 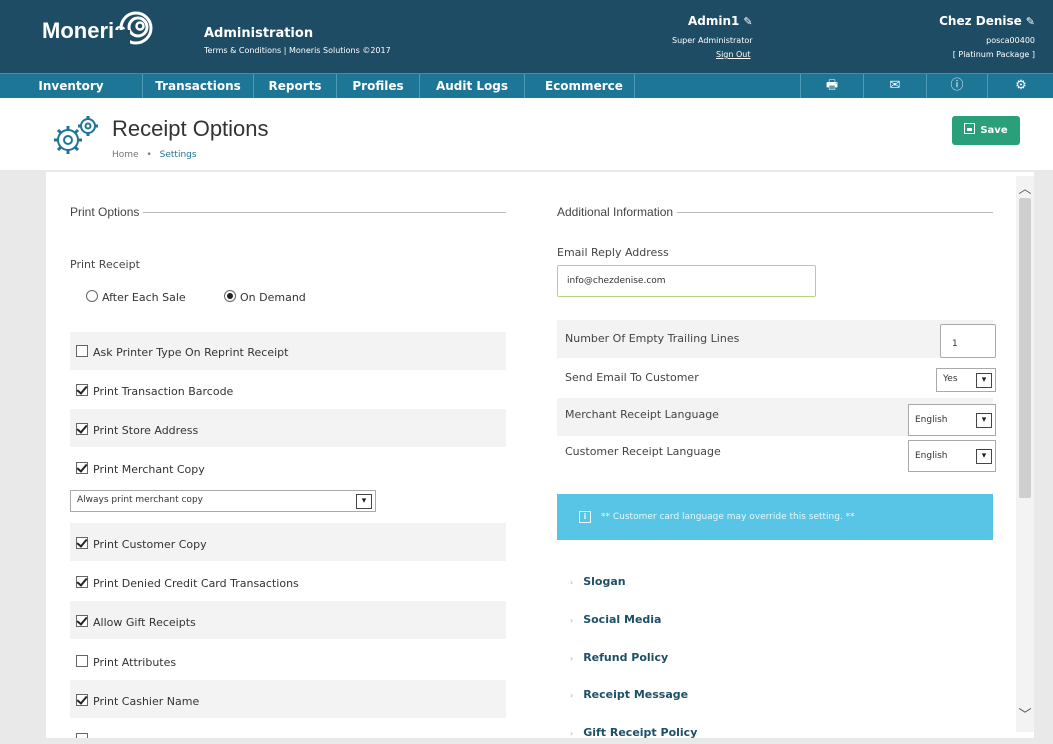 I want to click on checkbox-label: Print Attributes, so click(x=135, y=662).